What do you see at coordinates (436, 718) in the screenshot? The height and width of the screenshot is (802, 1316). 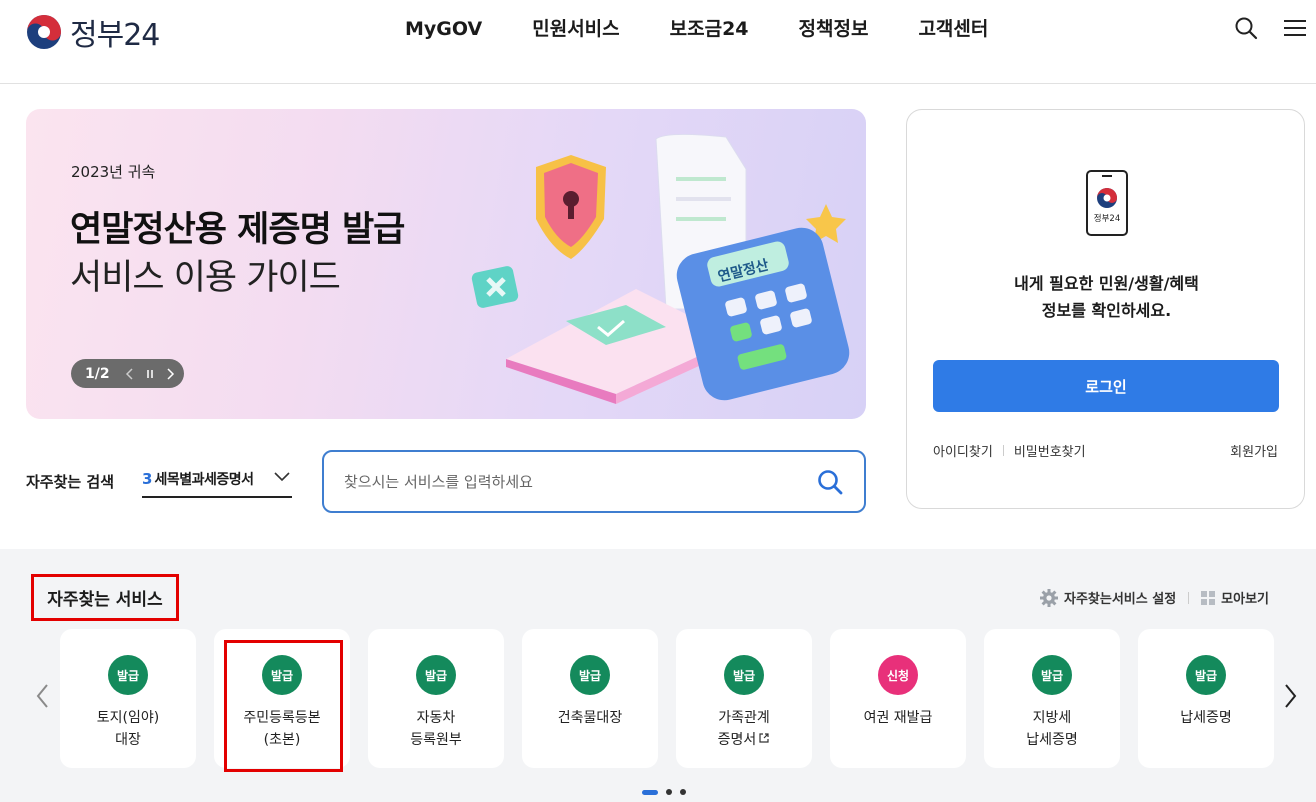 I see `service-label-line1: 자동차` at bounding box center [436, 718].